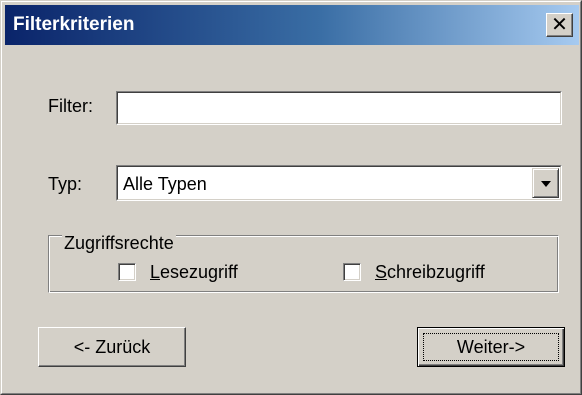 This screenshot has width=582, height=395. I want to click on back-button-label: <- Zurück, so click(112, 346).